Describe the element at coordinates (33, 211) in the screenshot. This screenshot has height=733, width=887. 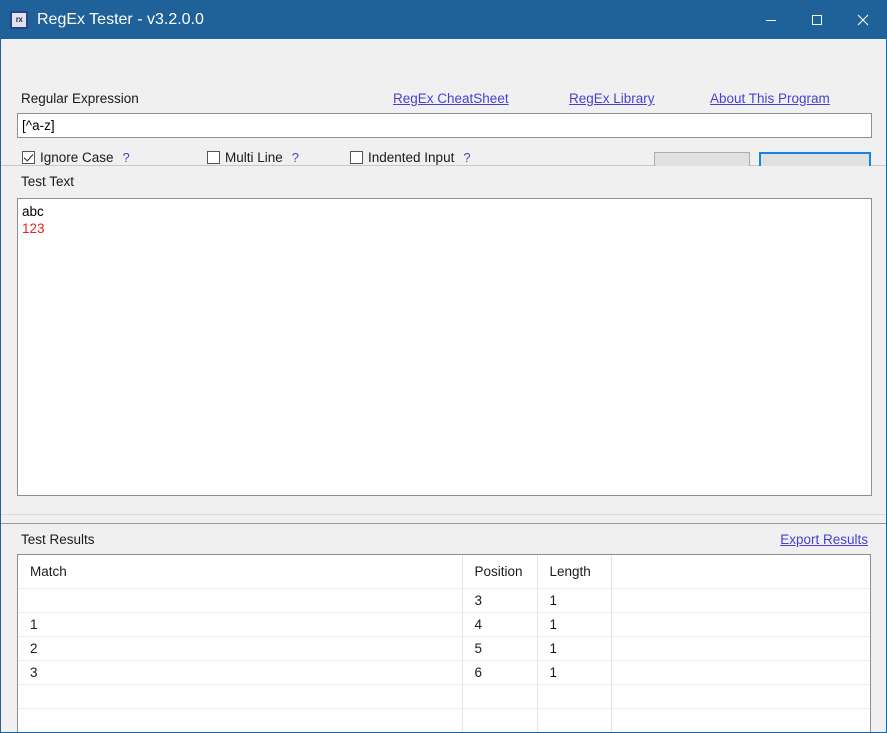
I see `test-text-line: abc` at that location.